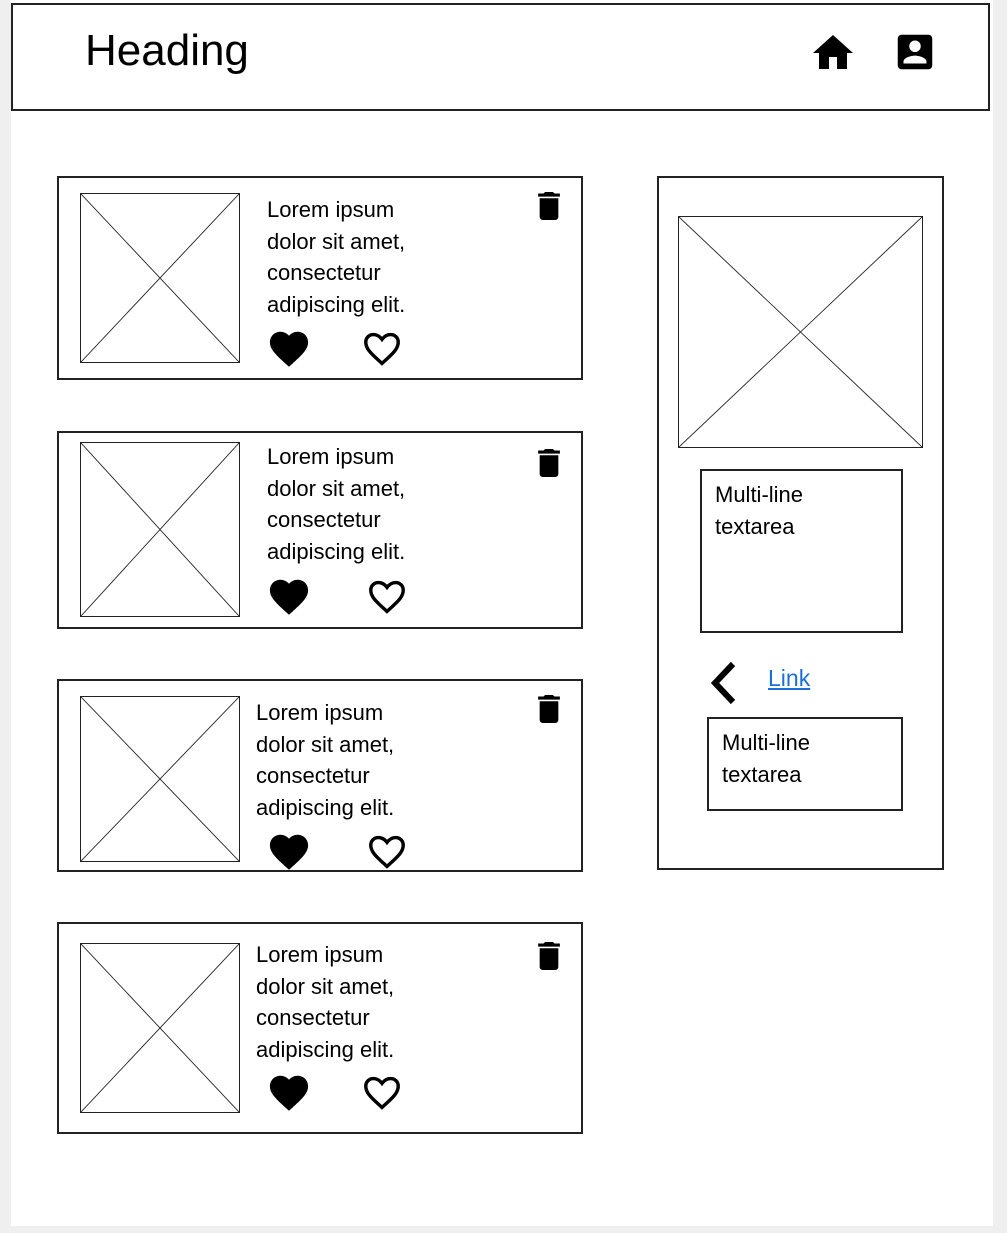 Image resolution: width=1007 pixels, height=1233 pixels. Describe the element at coordinates (500, 57) in the screenshot. I see `header-bar: Heading` at that location.